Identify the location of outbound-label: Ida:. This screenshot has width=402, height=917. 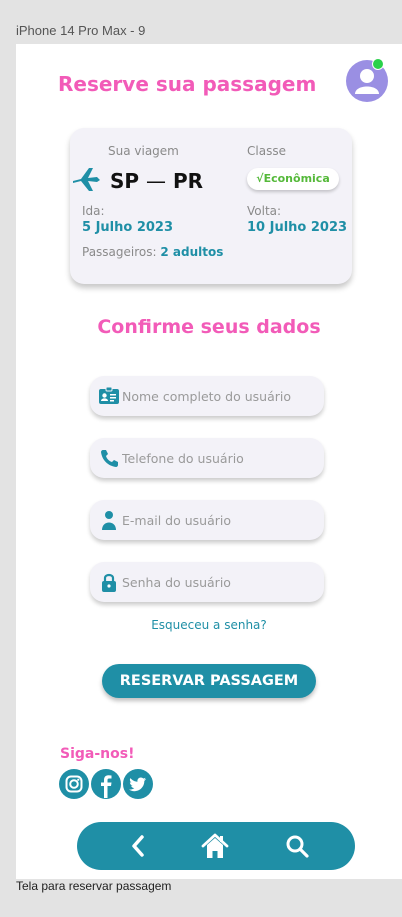
(93, 211).